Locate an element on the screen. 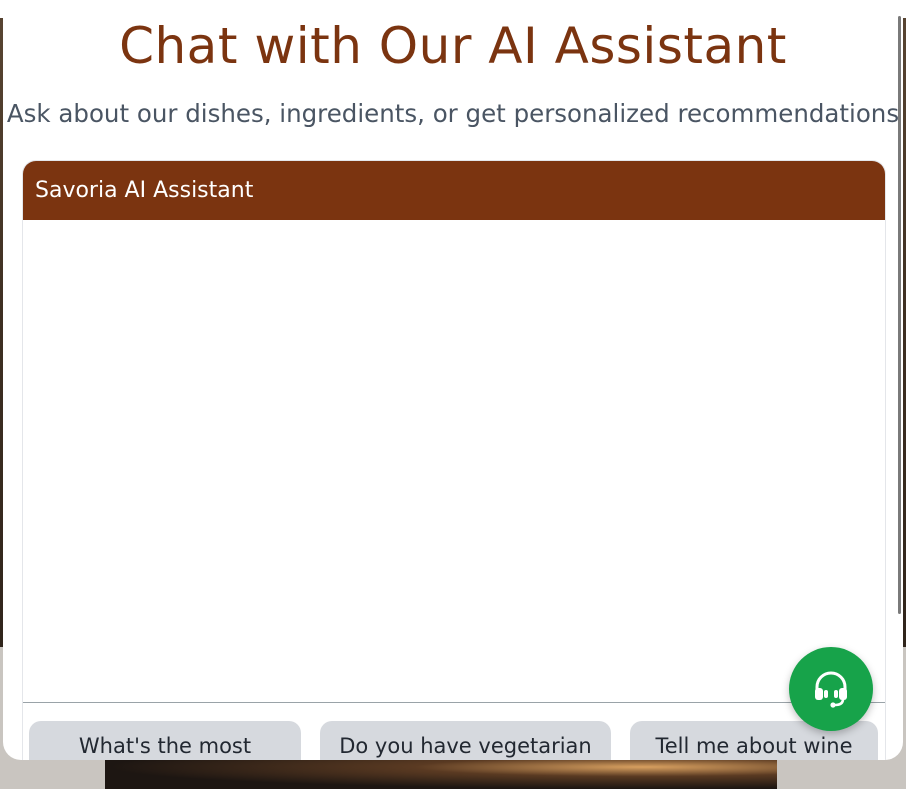 The width and height of the screenshot is (906, 789). headset-icon is located at coordinates (831, 689).